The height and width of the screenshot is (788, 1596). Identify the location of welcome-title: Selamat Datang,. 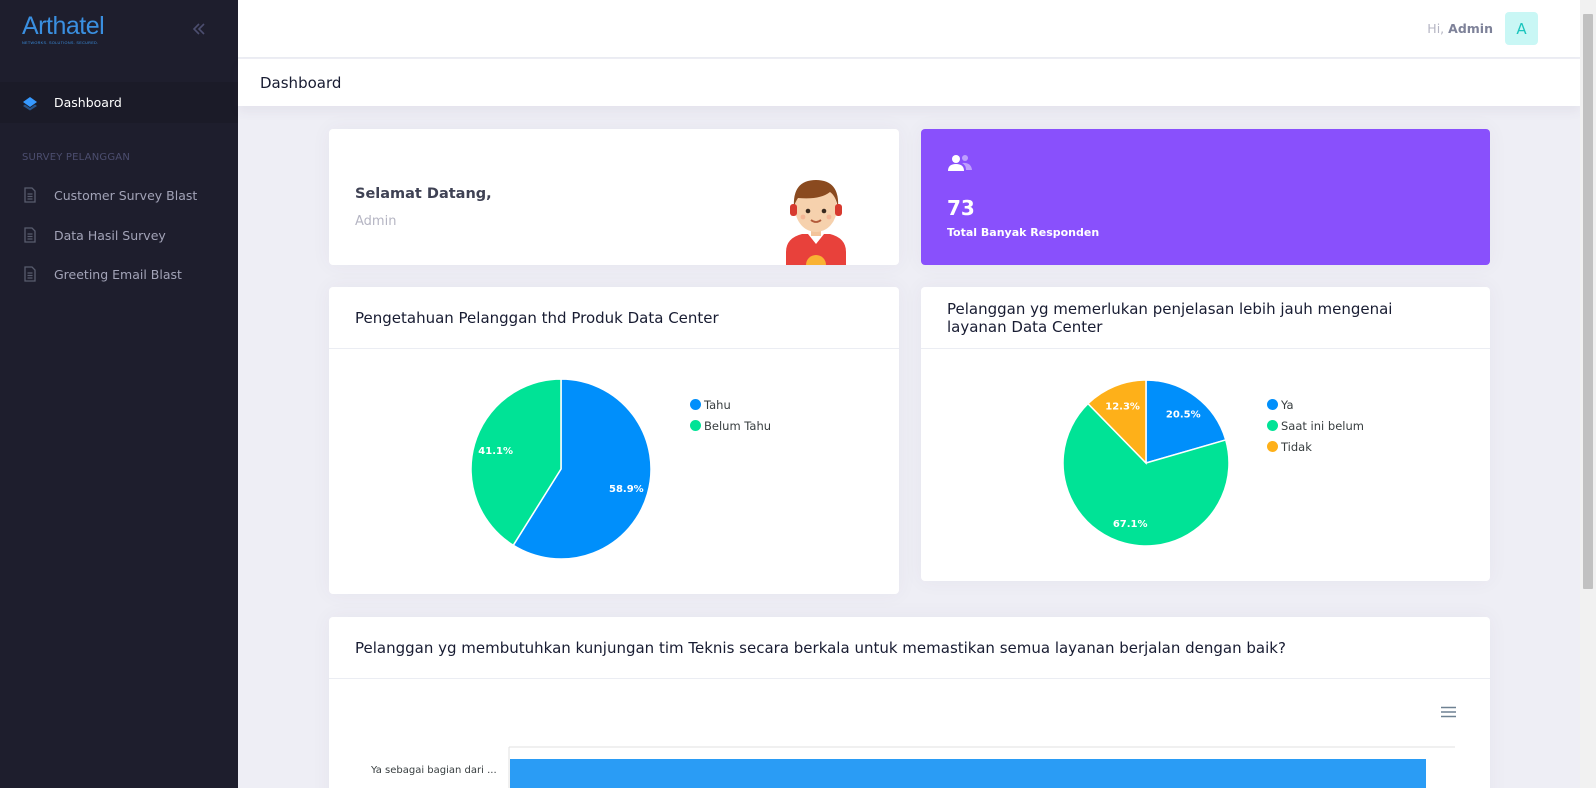
(423, 194).